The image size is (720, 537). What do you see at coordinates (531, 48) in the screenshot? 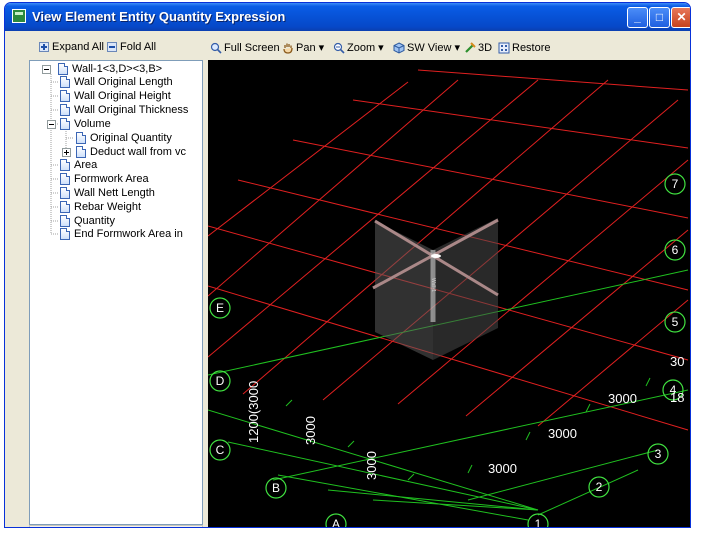
I see `restore-label: Restore` at bounding box center [531, 48].